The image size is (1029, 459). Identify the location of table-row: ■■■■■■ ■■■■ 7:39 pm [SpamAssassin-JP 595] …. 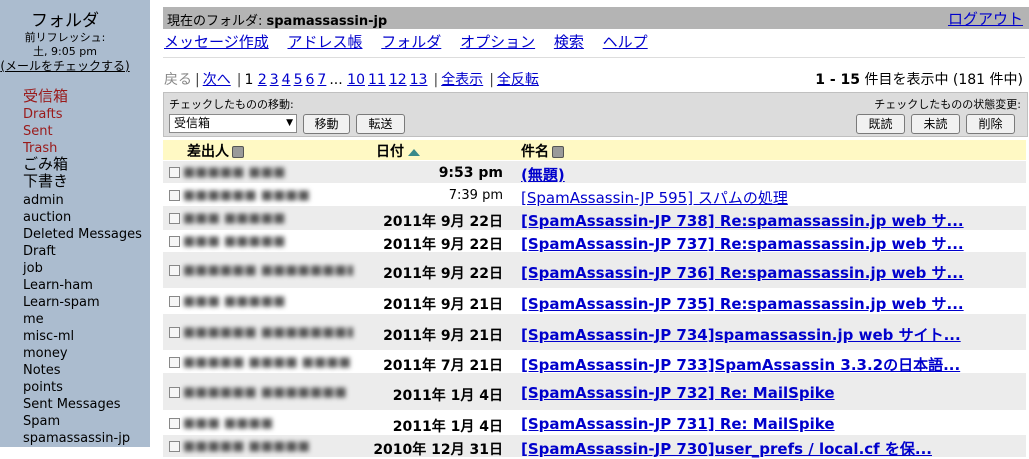
(594, 195).